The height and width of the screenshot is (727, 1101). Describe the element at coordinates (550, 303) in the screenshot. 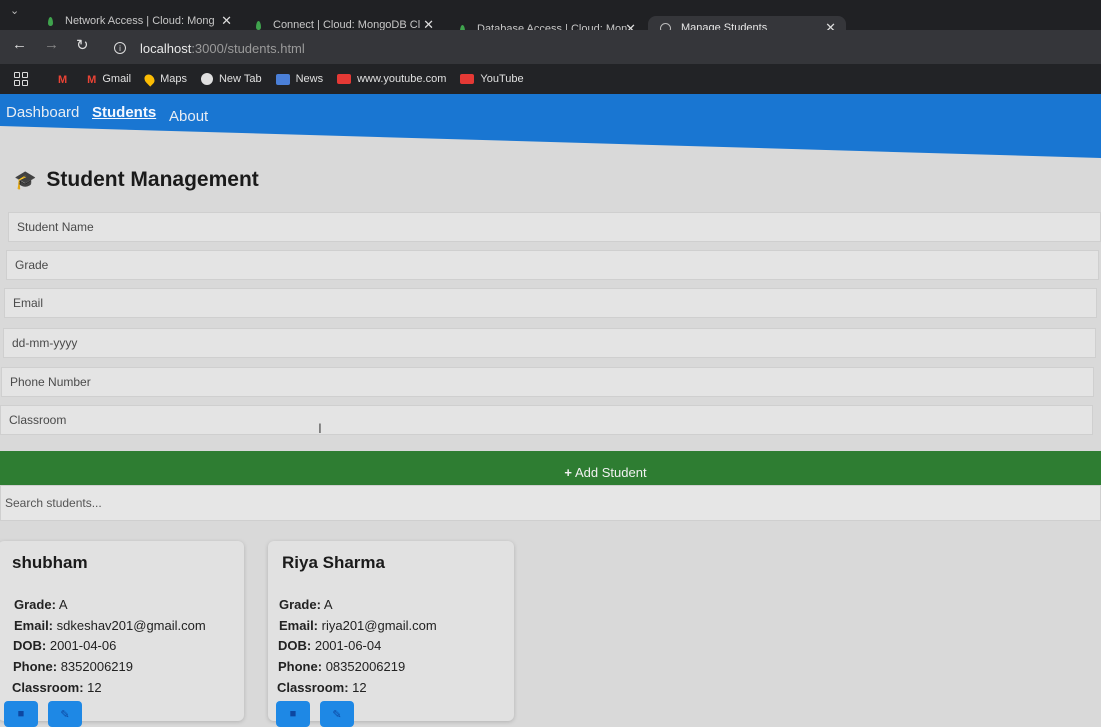

I see `email-input: Email` at that location.